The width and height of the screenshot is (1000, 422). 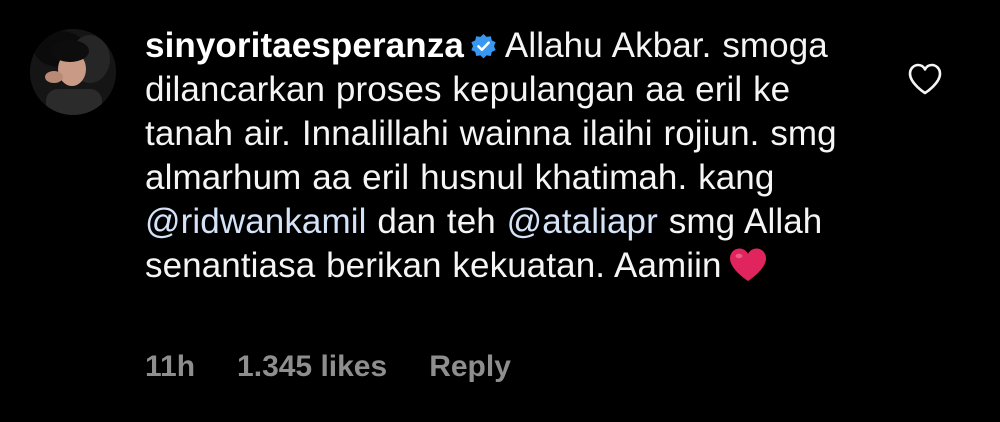 What do you see at coordinates (582, 221) in the screenshot?
I see `mention-link-ataliapr: @ataliapr` at bounding box center [582, 221].